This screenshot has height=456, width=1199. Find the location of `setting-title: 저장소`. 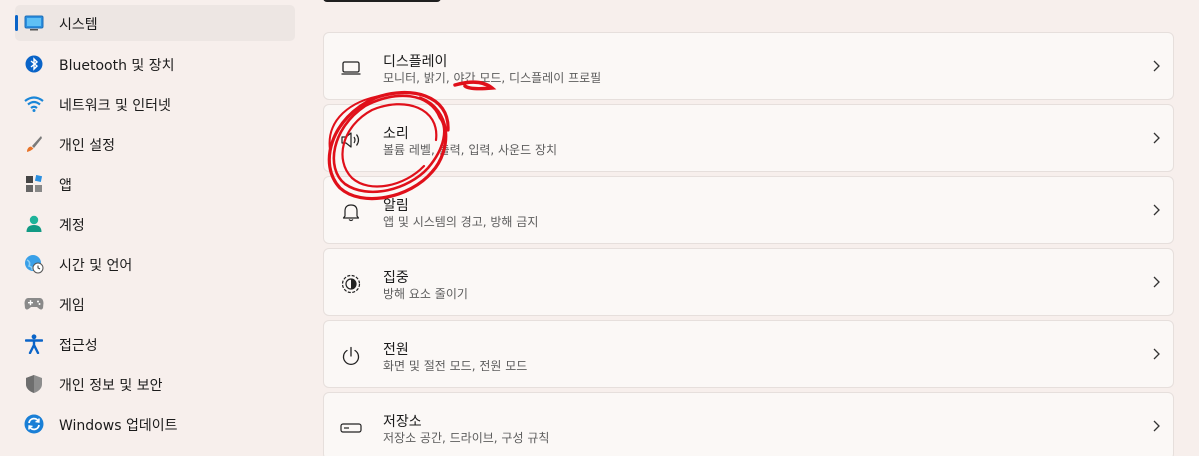

setting-title: 저장소 is located at coordinates (402, 422).